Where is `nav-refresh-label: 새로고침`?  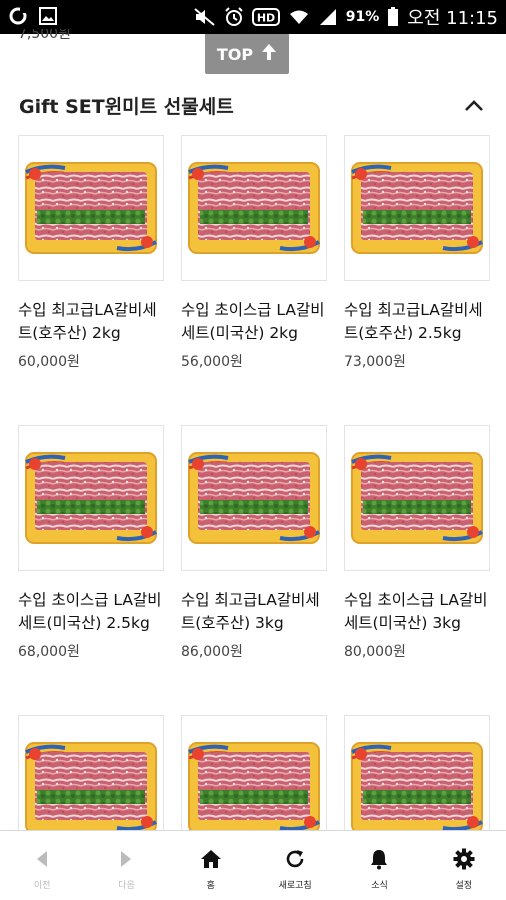 nav-refresh-label: 새로고침 is located at coordinates (295, 886).